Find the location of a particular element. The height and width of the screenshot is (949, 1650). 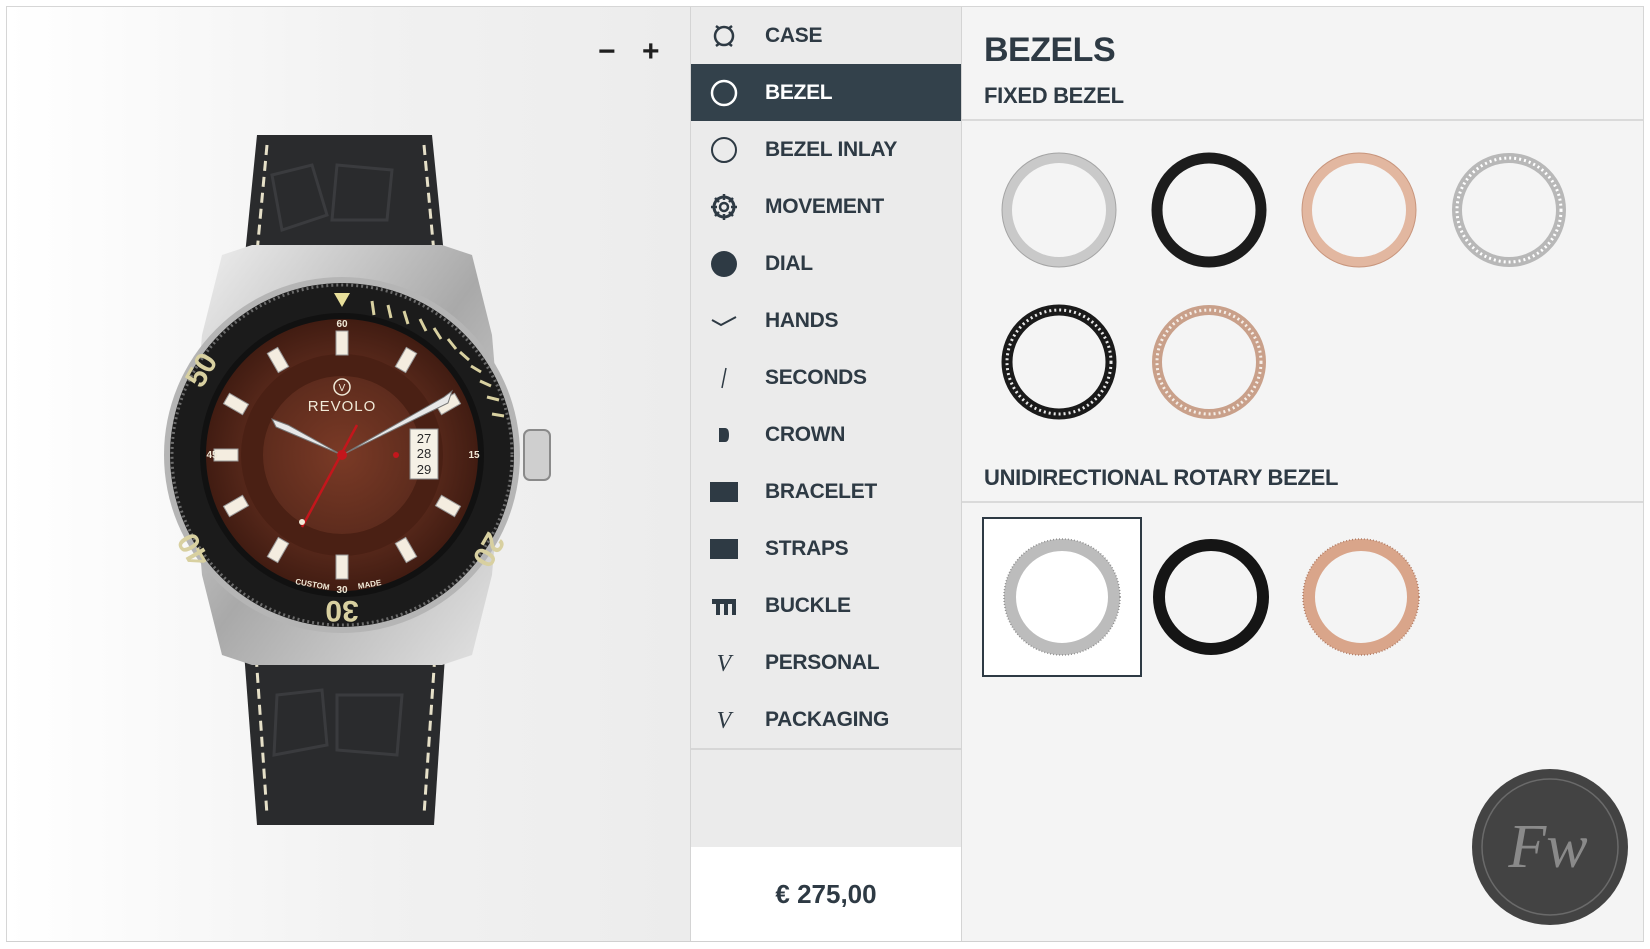

watermark-logo: Fw is located at coordinates (1550, 847).